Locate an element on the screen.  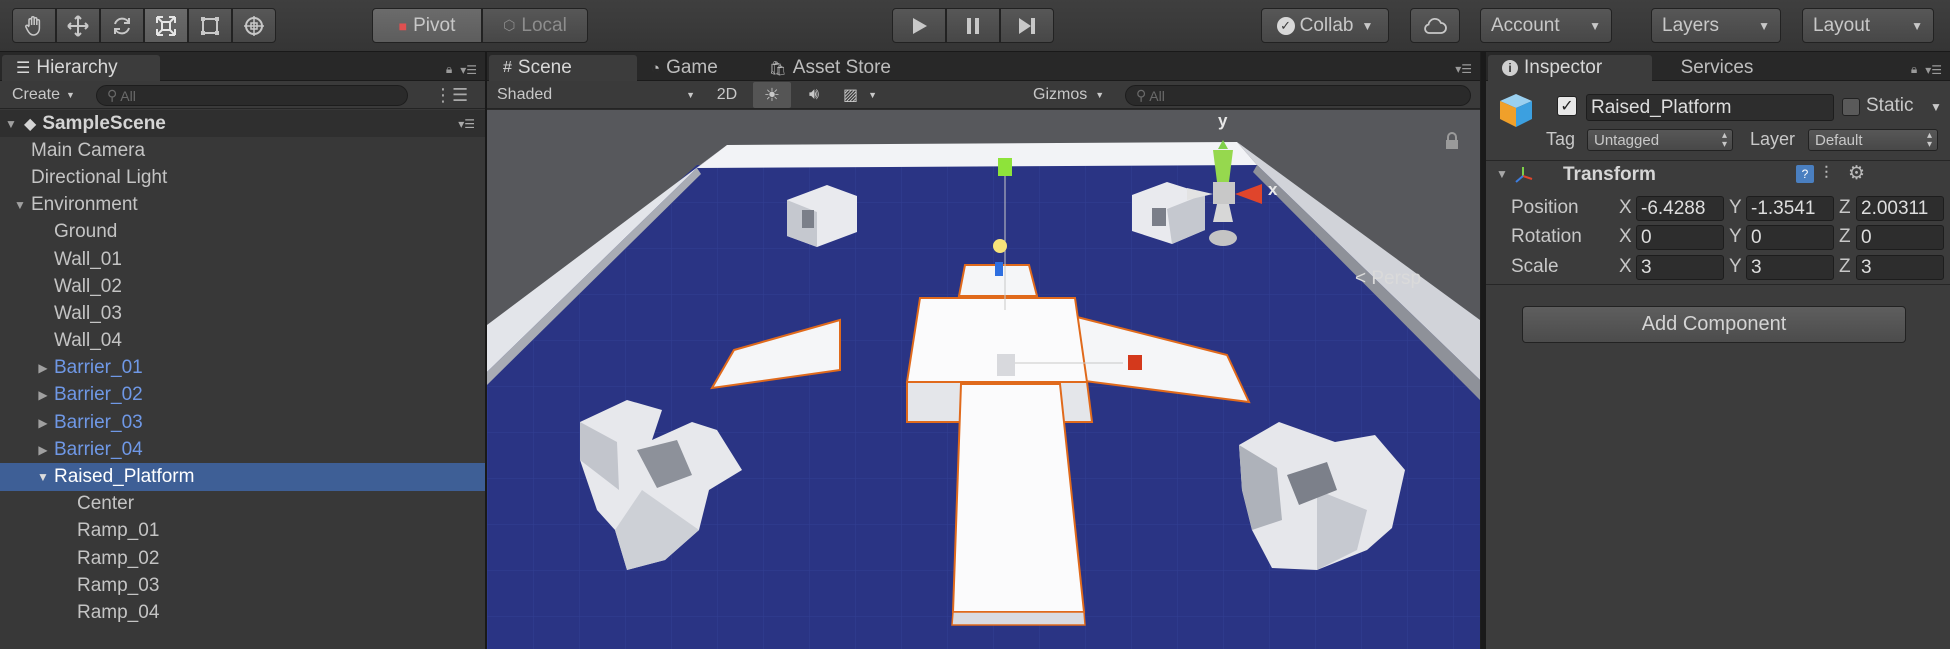
tab-scene: # Scene is located at coordinates (563, 68).